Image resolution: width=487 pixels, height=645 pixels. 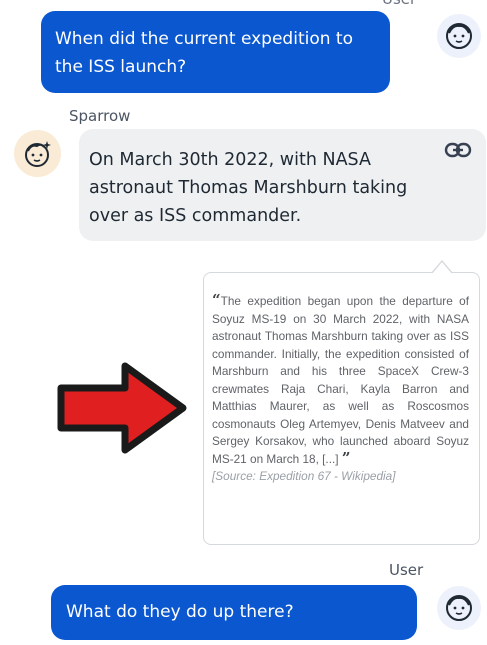 What do you see at coordinates (100, 116) in the screenshot?
I see `bot-name-label: Sparrow` at bounding box center [100, 116].